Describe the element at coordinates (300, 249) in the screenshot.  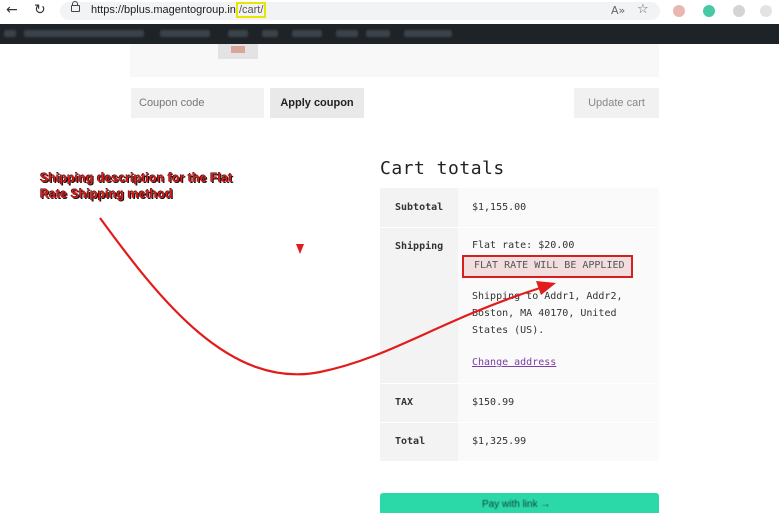
I see `cursor-marker-icon` at that location.